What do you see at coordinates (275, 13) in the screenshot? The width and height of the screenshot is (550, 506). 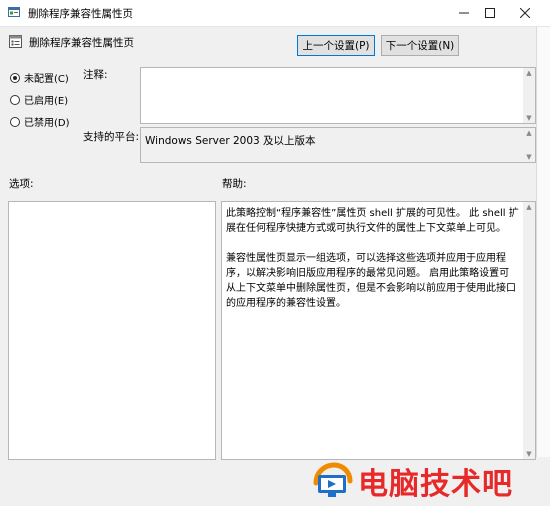 I see `title-bar: 删除程序兼容性属性页` at bounding box center [275, 13].